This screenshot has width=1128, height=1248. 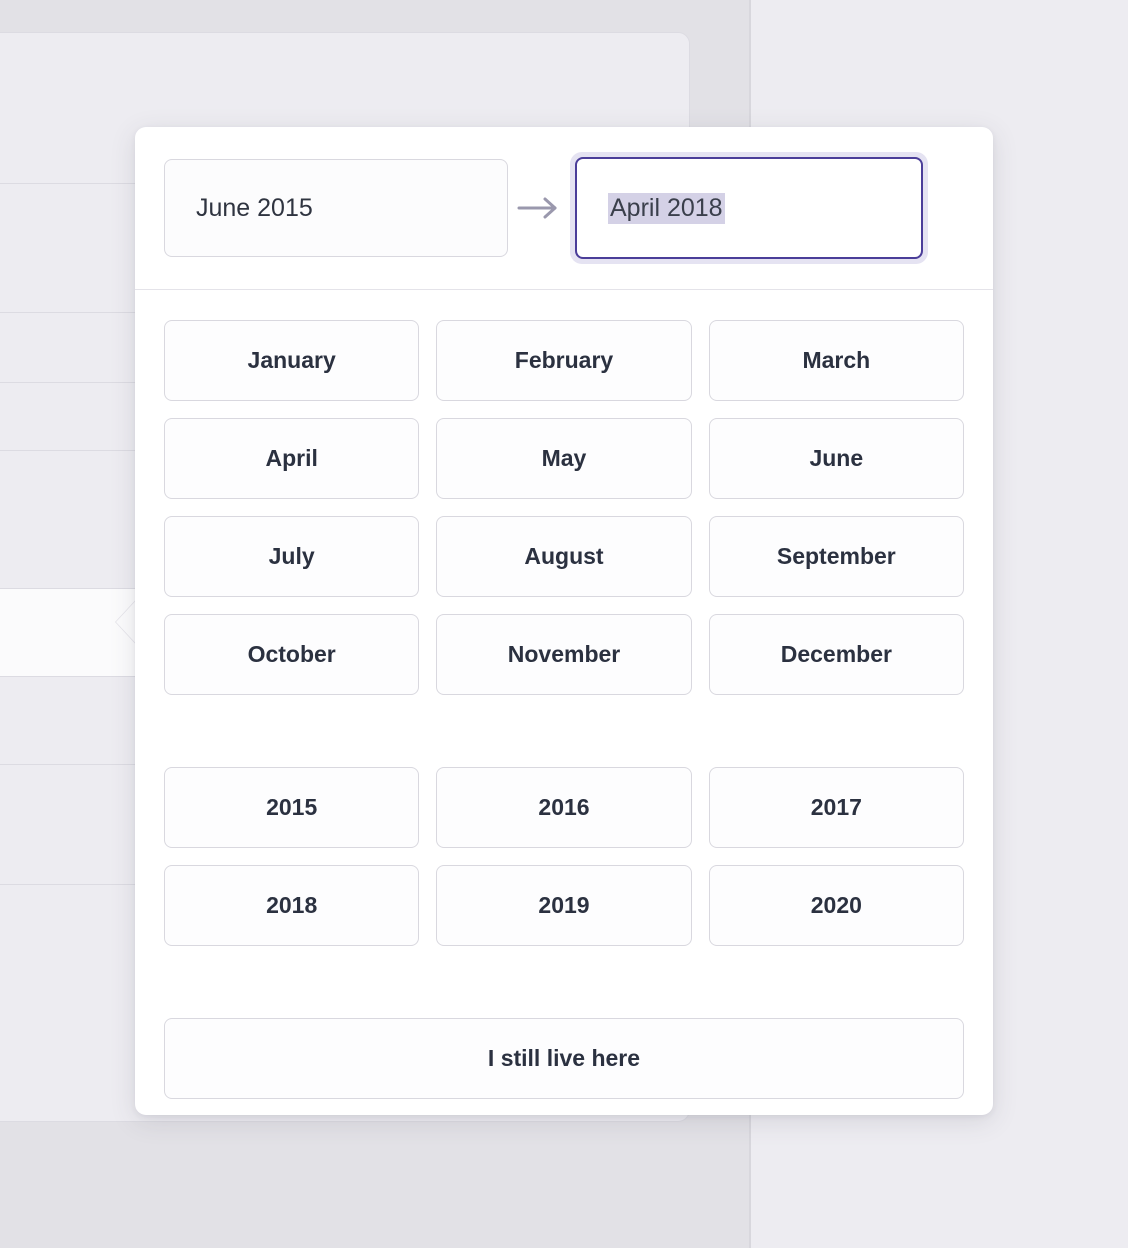 I want to click on month-button: May, so click(x=564, y=458).